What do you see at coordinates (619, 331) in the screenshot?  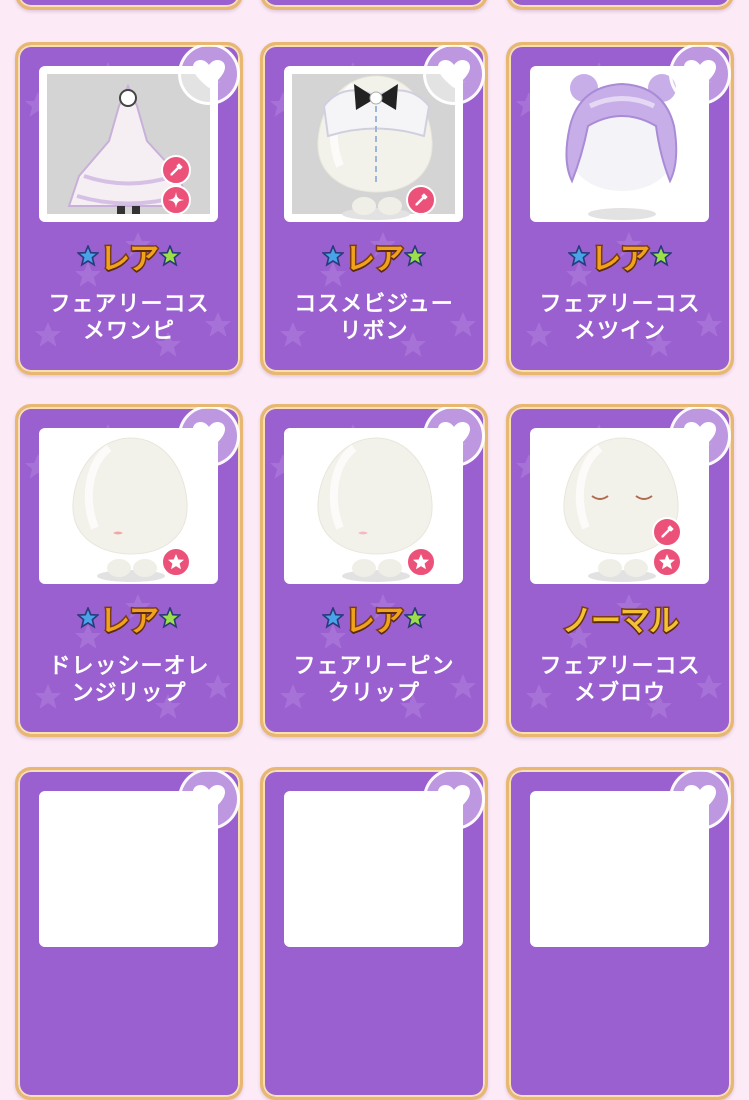 I see `item-name-line: メツイン` at bounding box center [619, 331].